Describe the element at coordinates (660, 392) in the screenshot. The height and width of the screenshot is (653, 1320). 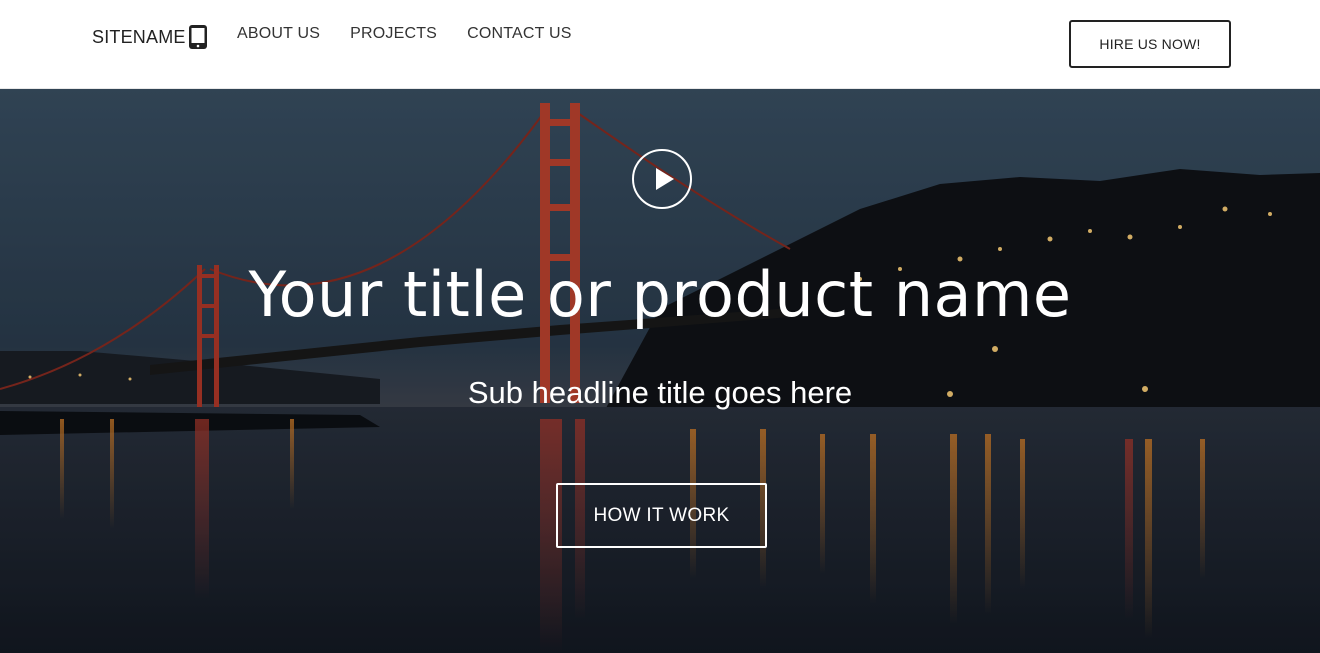
I see `hero-subtitle: Sub headline title goes here` at that location.